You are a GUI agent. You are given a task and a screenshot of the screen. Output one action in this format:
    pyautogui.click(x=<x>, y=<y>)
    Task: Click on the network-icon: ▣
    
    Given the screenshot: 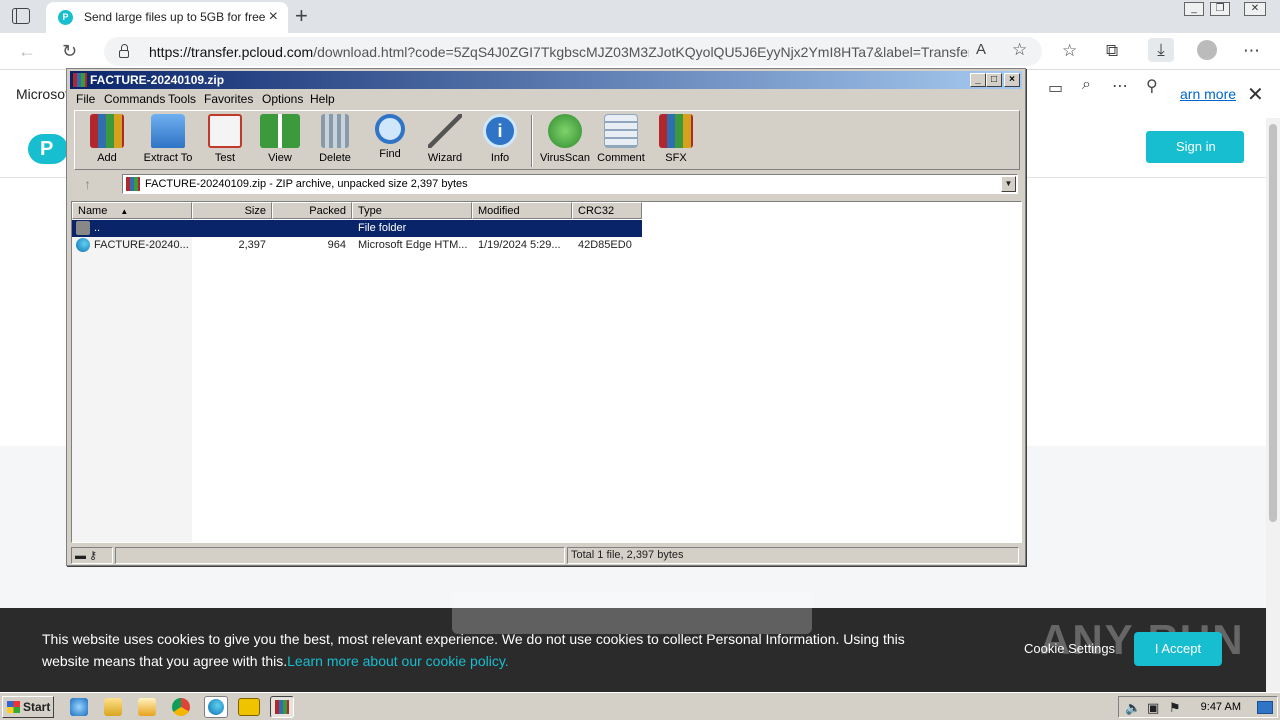 What is the action you would take?
    pyautogui.click(x=1153, y=708)
    